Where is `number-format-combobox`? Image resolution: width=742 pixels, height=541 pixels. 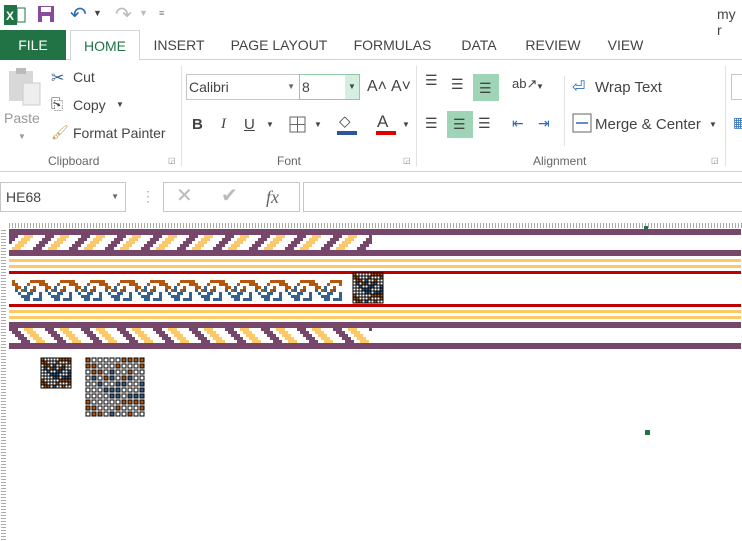
number-format-combobox is located at coordinates (736, 87).